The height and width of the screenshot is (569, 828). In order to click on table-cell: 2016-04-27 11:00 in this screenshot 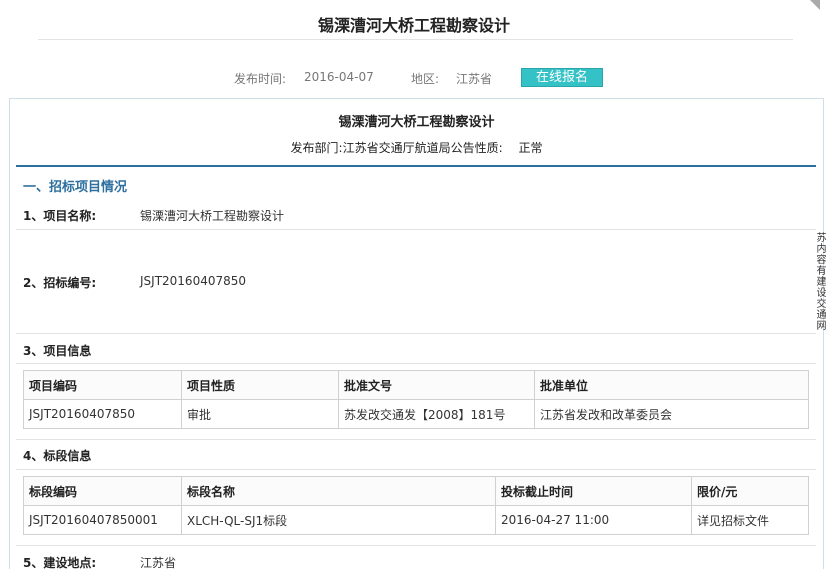, I will do `click(593, 520)`.